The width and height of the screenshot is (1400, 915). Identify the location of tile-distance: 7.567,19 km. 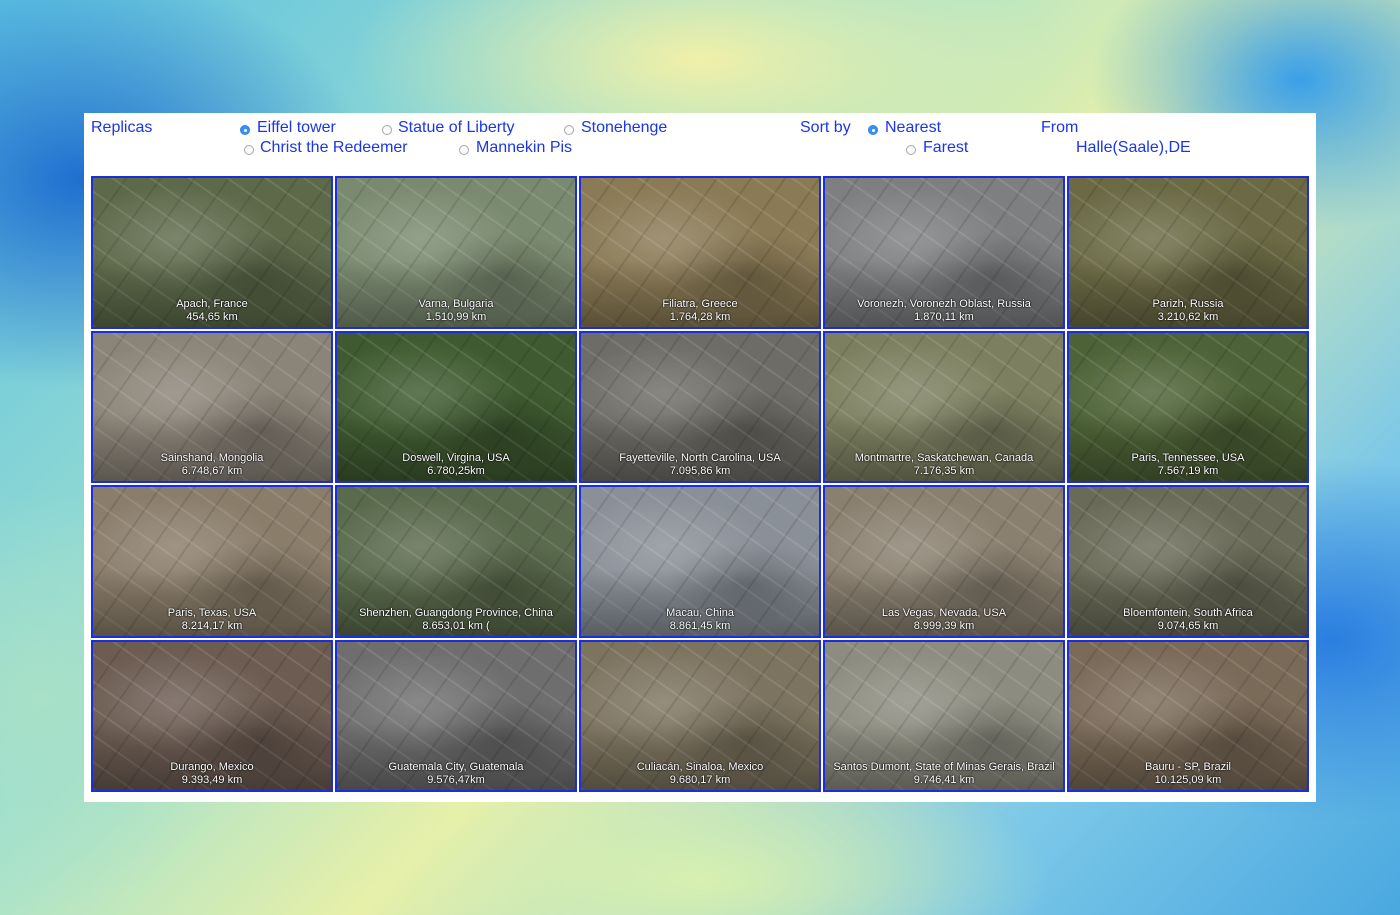
(1188, 471).